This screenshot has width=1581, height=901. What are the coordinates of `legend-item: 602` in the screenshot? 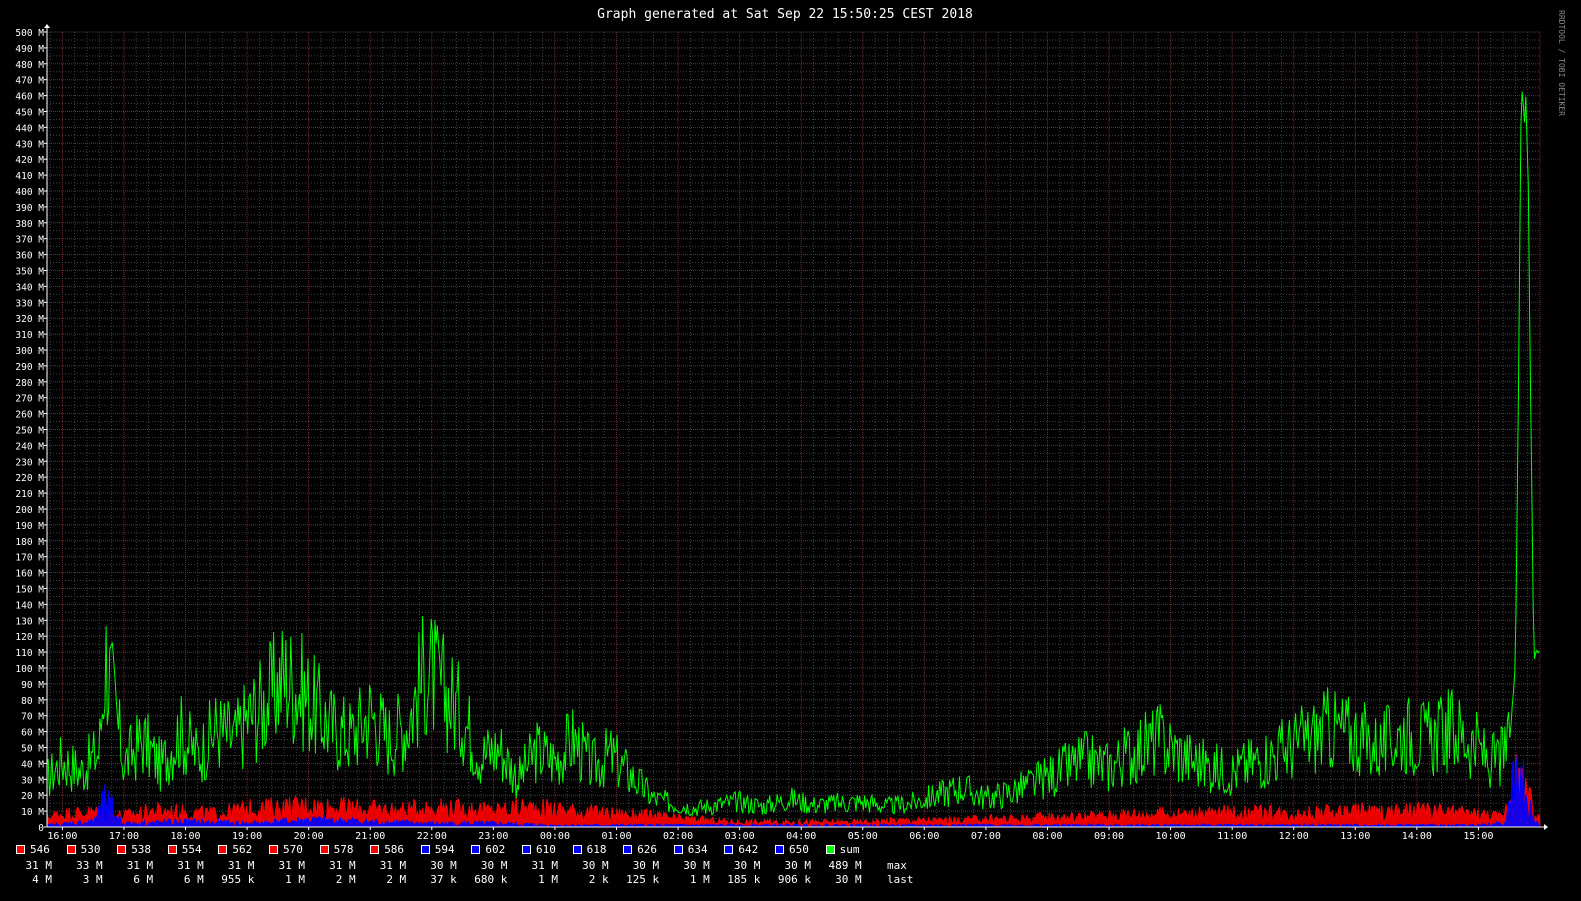 It's located at (488, 849).